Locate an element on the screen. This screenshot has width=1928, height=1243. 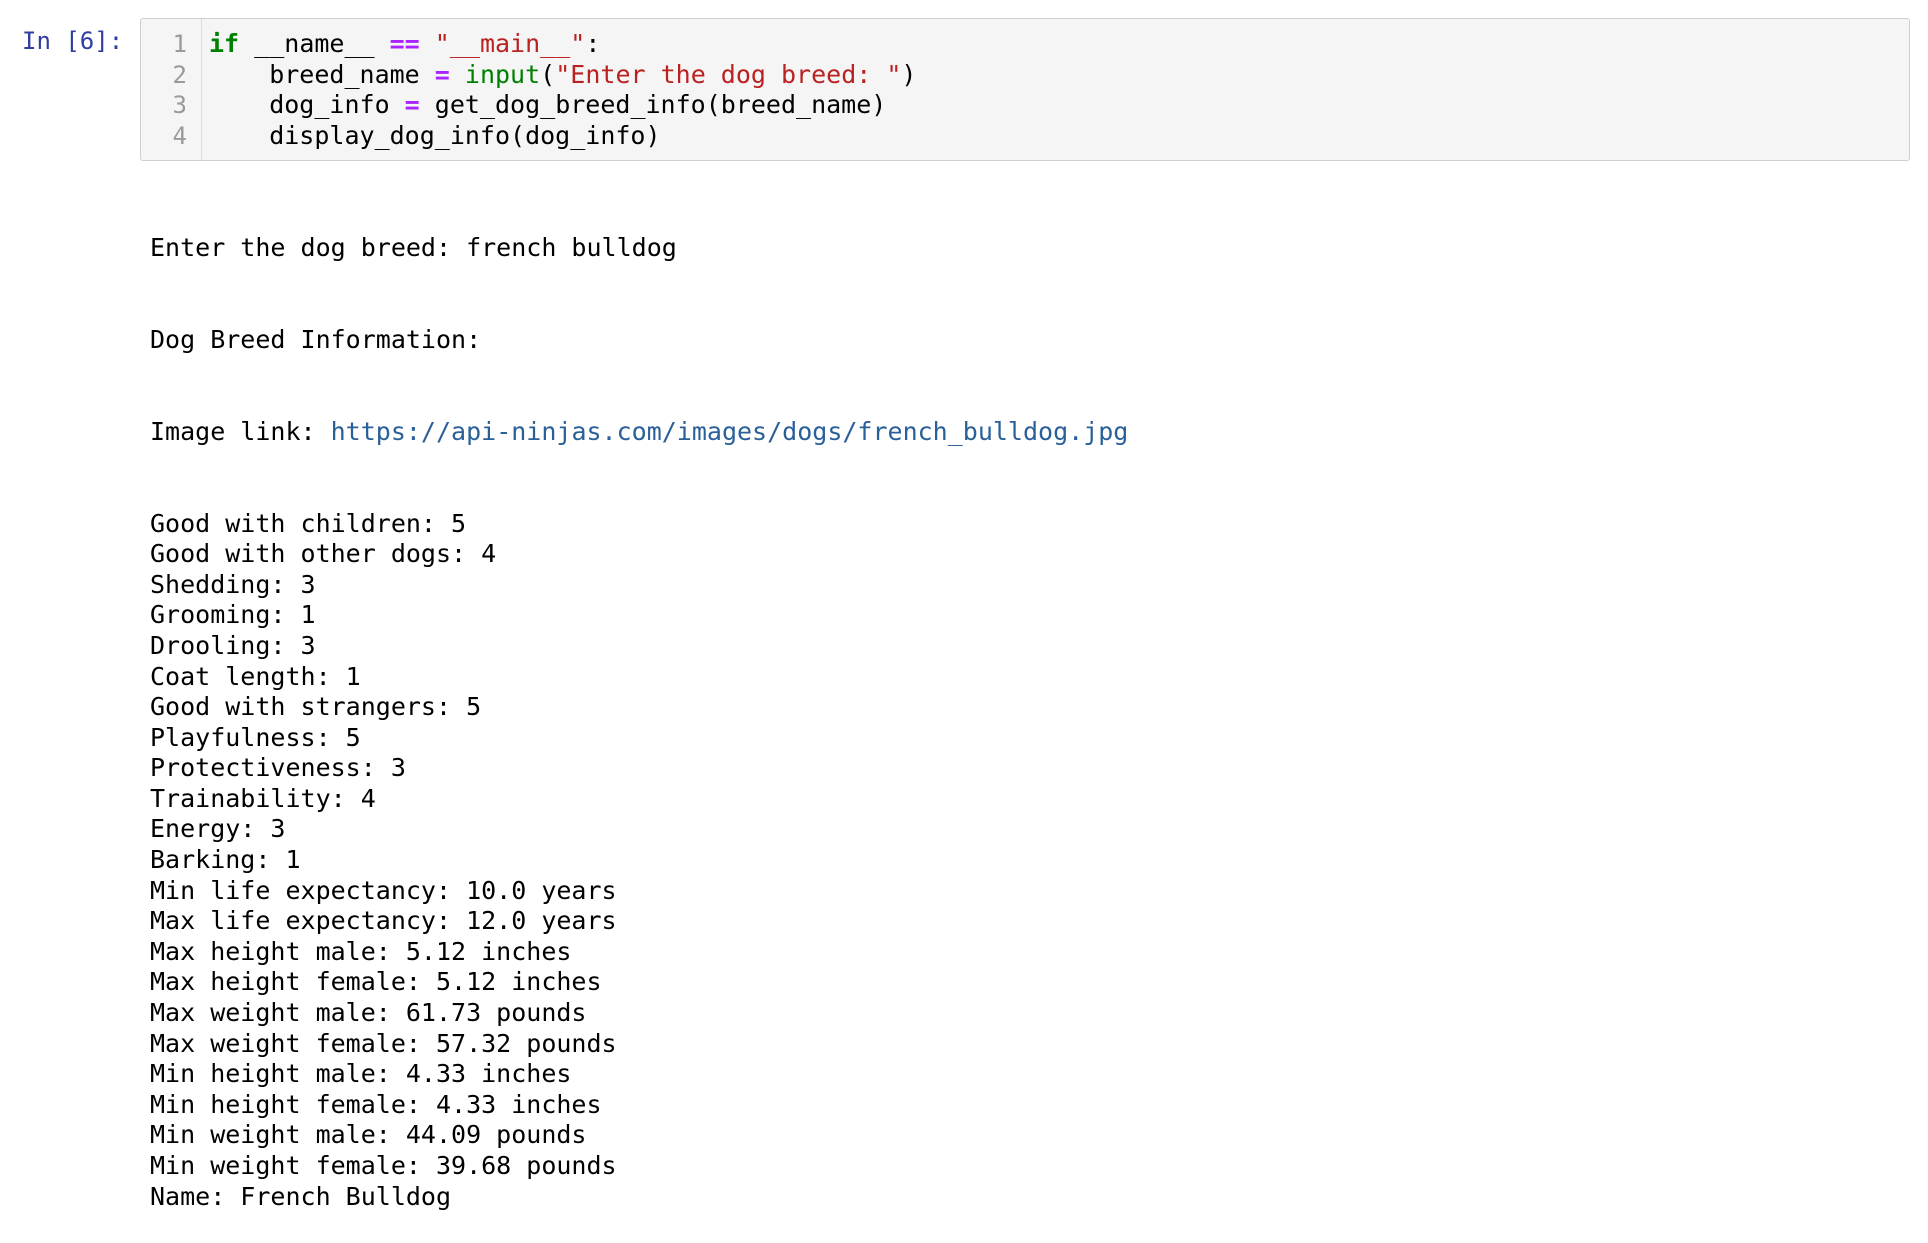
output-line: Min weight male: 44.09 pounds is located at coordinates (368, 1135).